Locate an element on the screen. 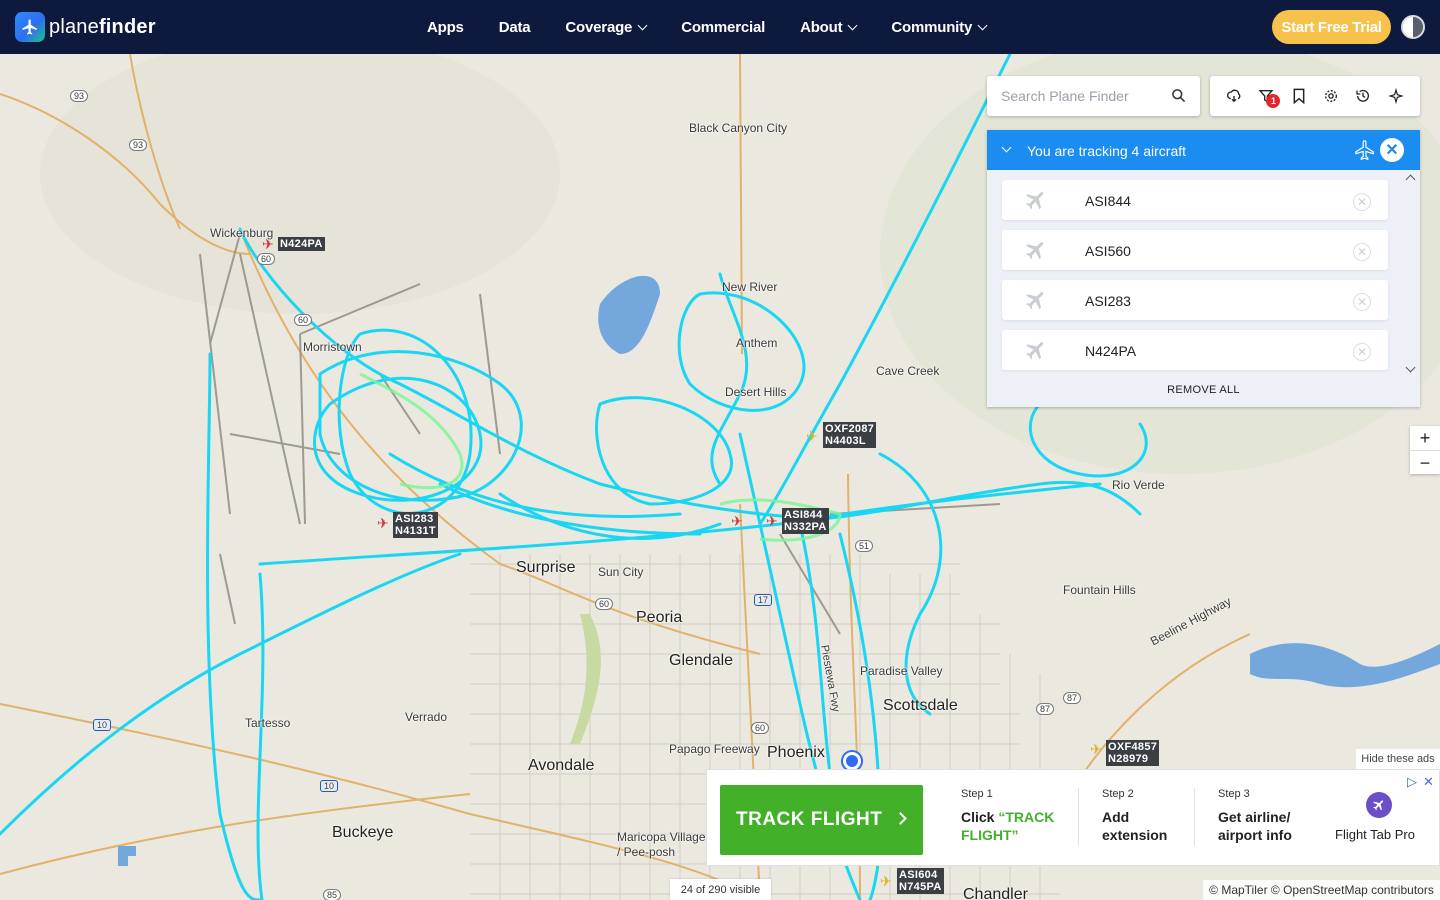 This screenshot has height=900, width=1440. ad-step-text: Get airline/ airport info is located at coordinates (1255, 826).